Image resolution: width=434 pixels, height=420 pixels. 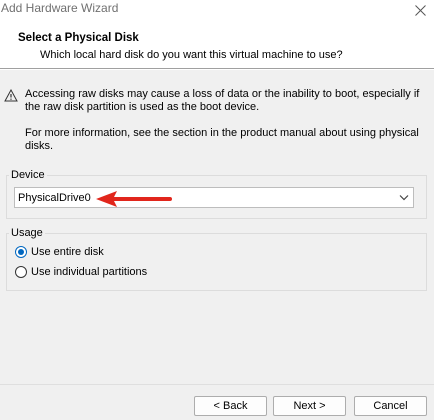 What do you see at coordinates (134, 199) in the screenshot?
I see `red-arrow-annotation` at bounding box center [134, 199].